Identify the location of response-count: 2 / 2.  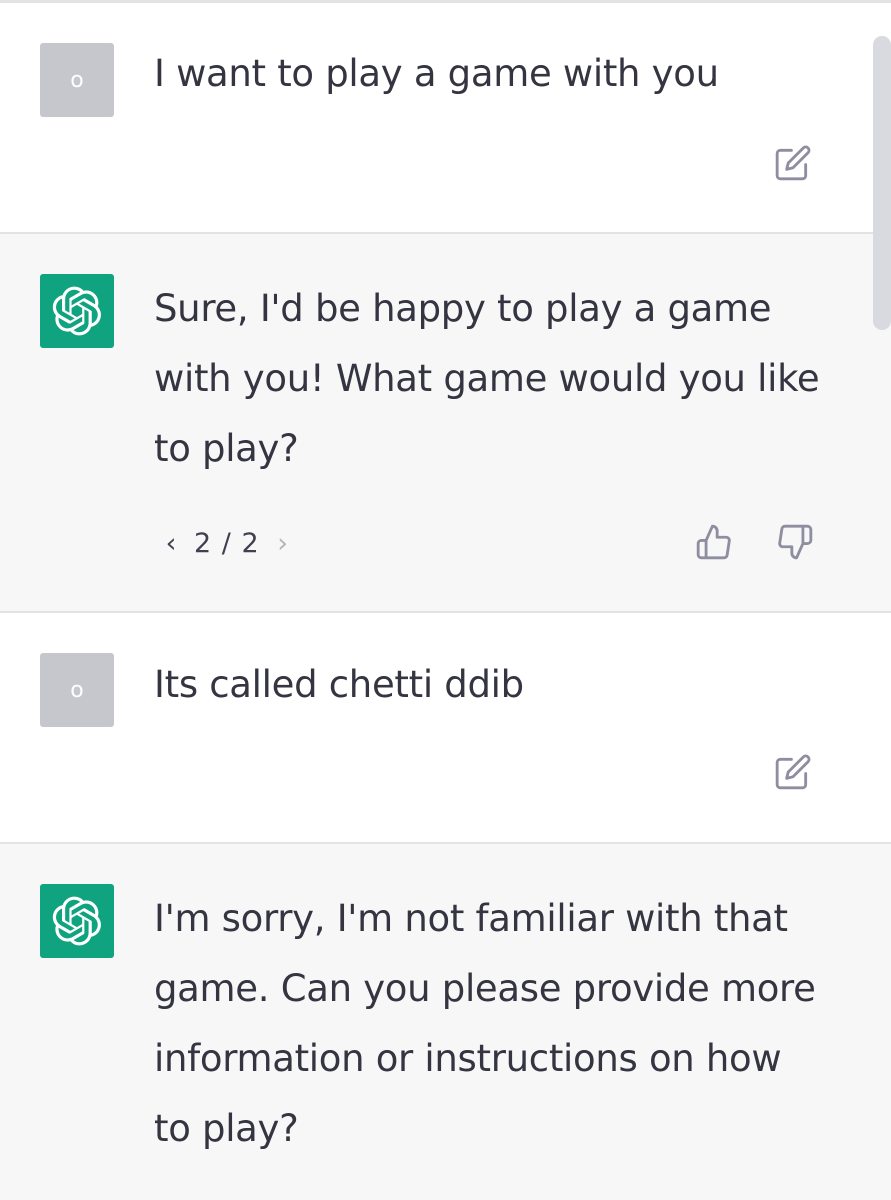
(227, 543).